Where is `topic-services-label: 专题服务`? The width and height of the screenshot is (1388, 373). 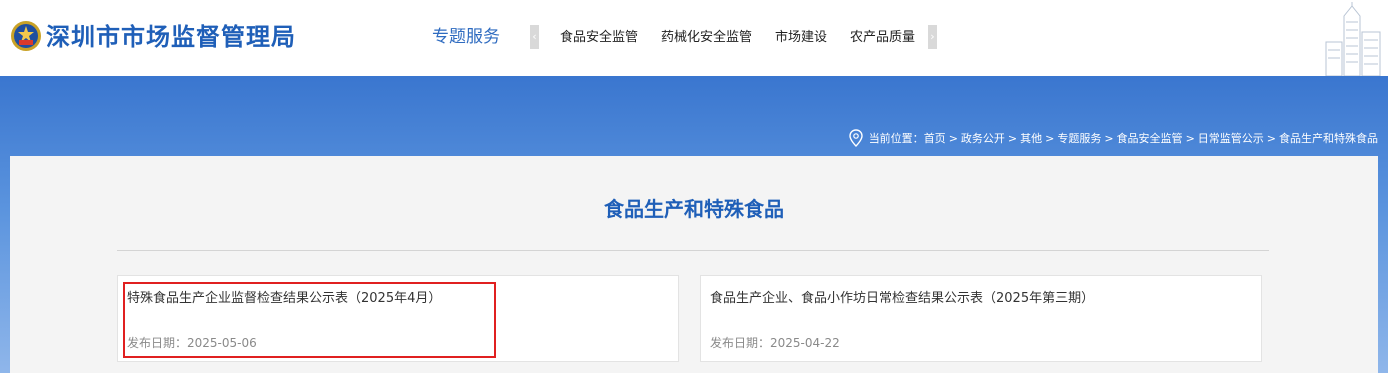
topic-services-label: 专题服务 is located at coordinates (466, 37).